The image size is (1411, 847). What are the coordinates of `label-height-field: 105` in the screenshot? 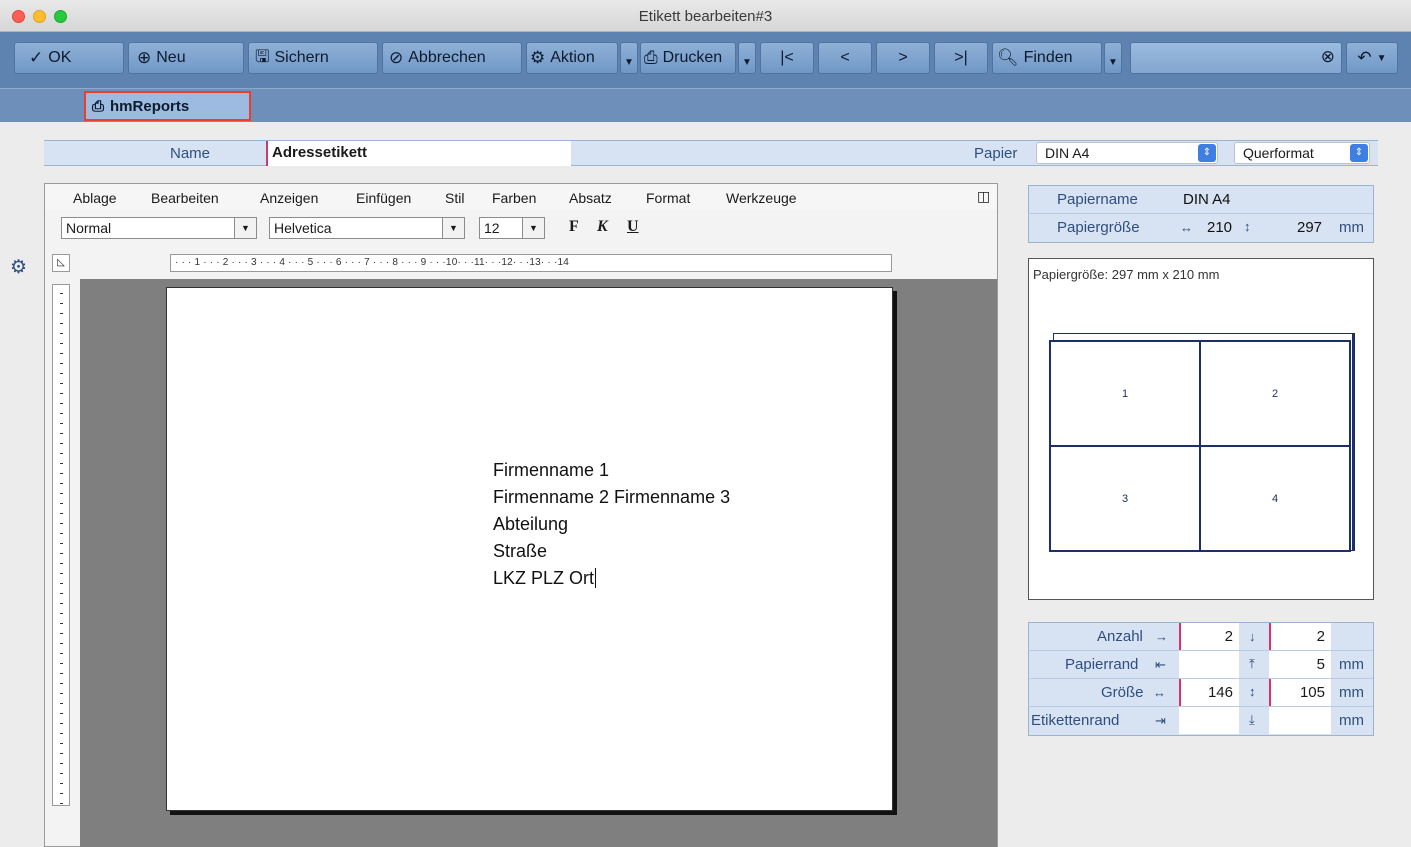 It's located at (1300, 692).